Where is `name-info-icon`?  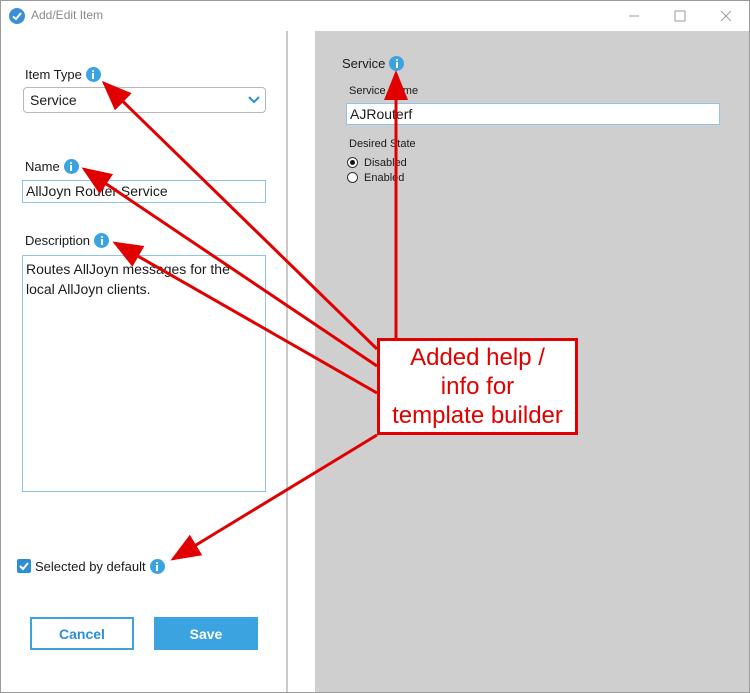 name-info-icon is located at coordinates (71, 166).